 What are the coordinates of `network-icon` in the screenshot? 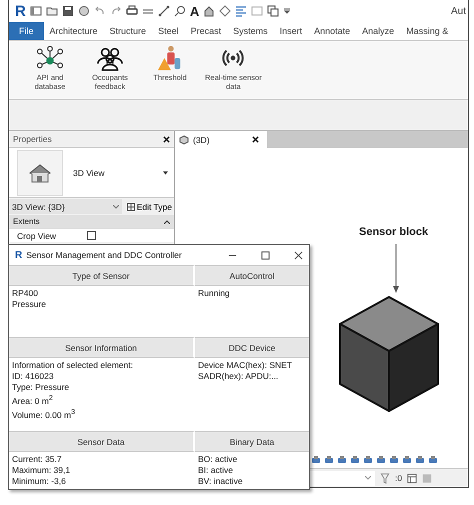 It's located at (50, 58).